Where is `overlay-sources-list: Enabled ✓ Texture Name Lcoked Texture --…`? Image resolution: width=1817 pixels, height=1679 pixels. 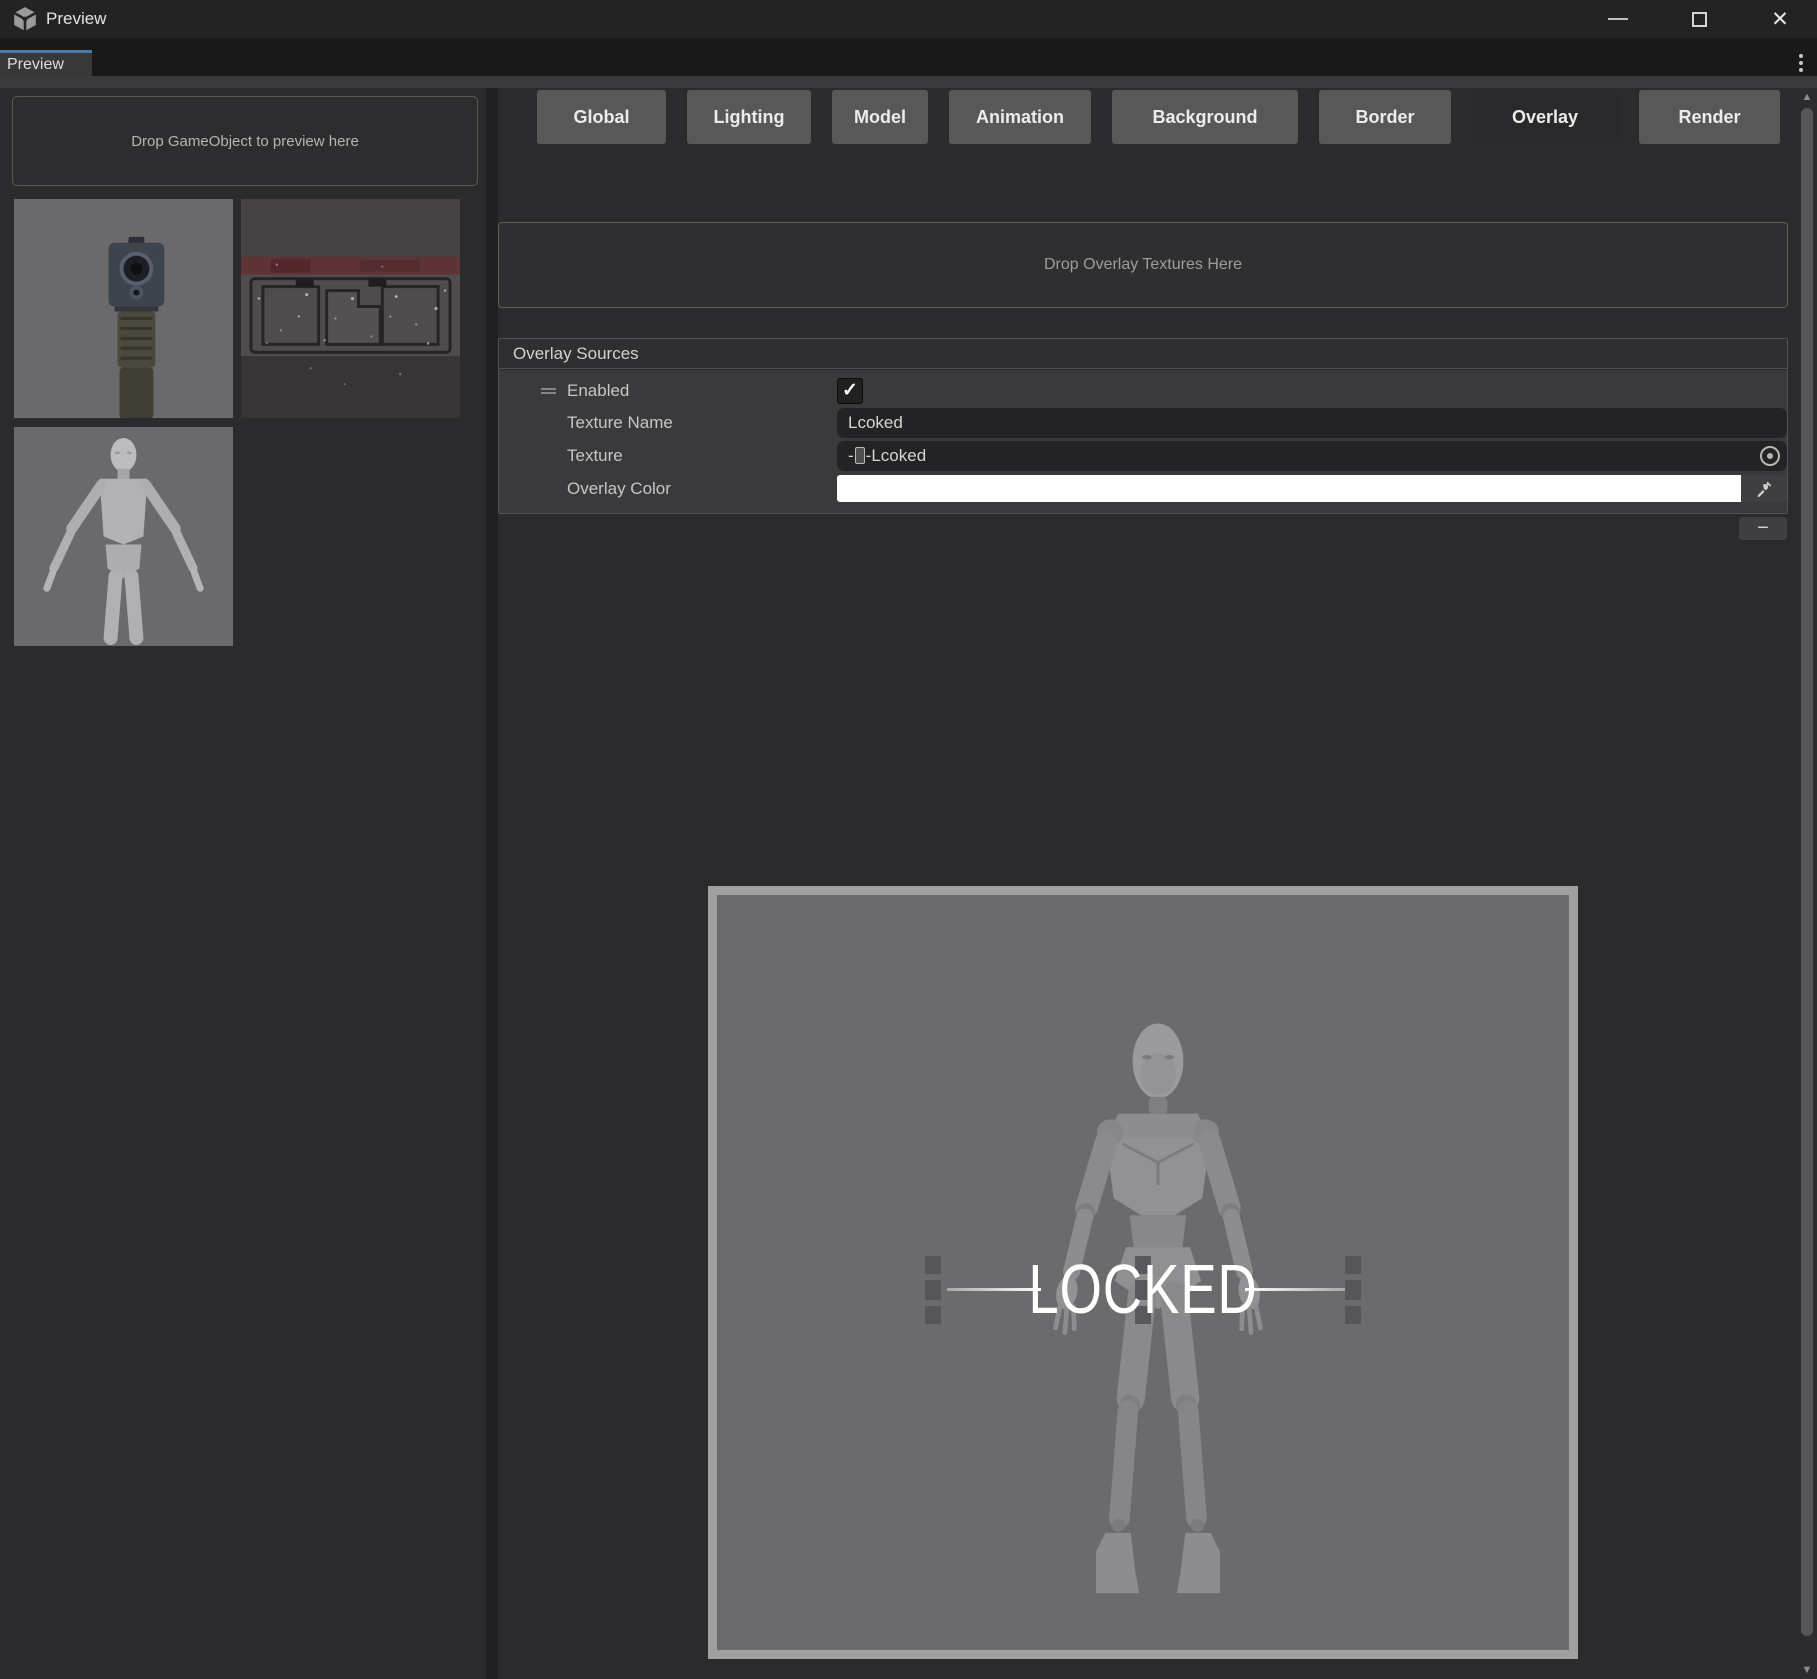
overlay-sources-list: Enabled ✓ Texture Name Lcoked Texture --… is located at coordinates (1143, 441).